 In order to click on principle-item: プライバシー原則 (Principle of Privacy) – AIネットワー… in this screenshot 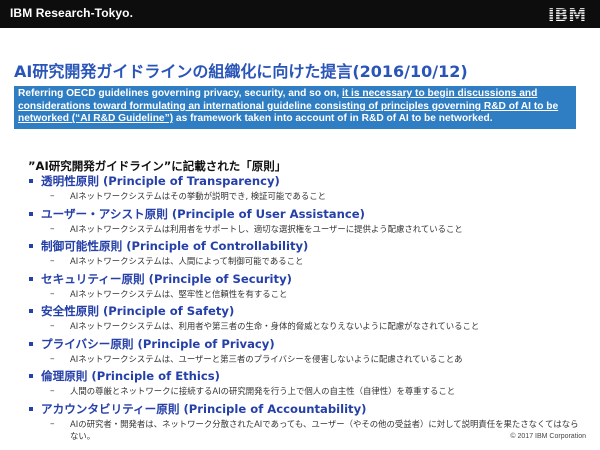, I will do `click(308, 351)`.